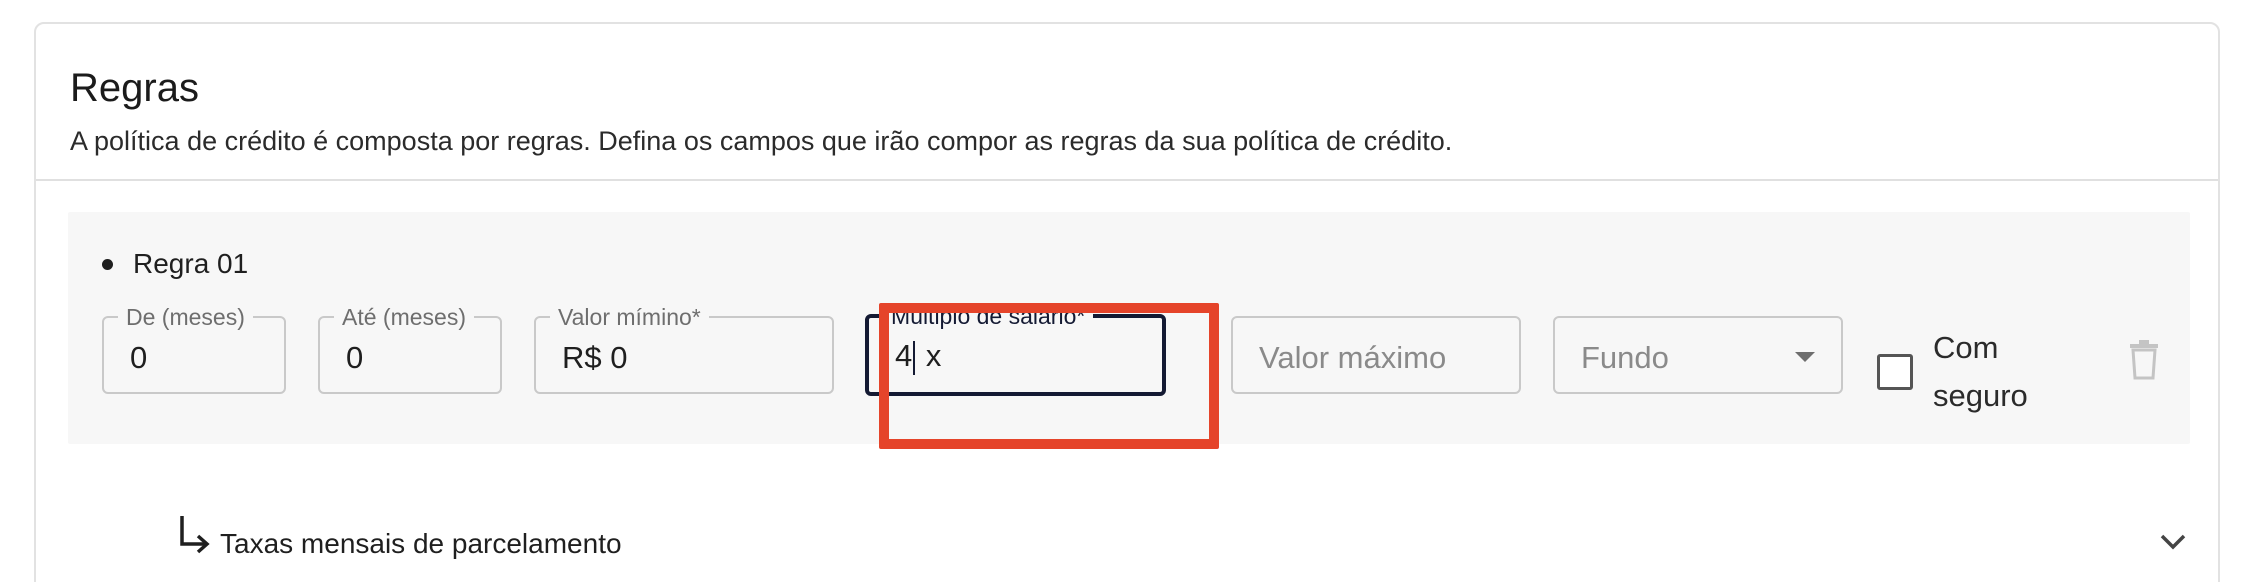 The width and height of the screenshot is (2254, 582). What do you see at coordinates (2173, 544) in the screenshot?
I see `chevron-down-icon` at bounding box center [2173, 544].